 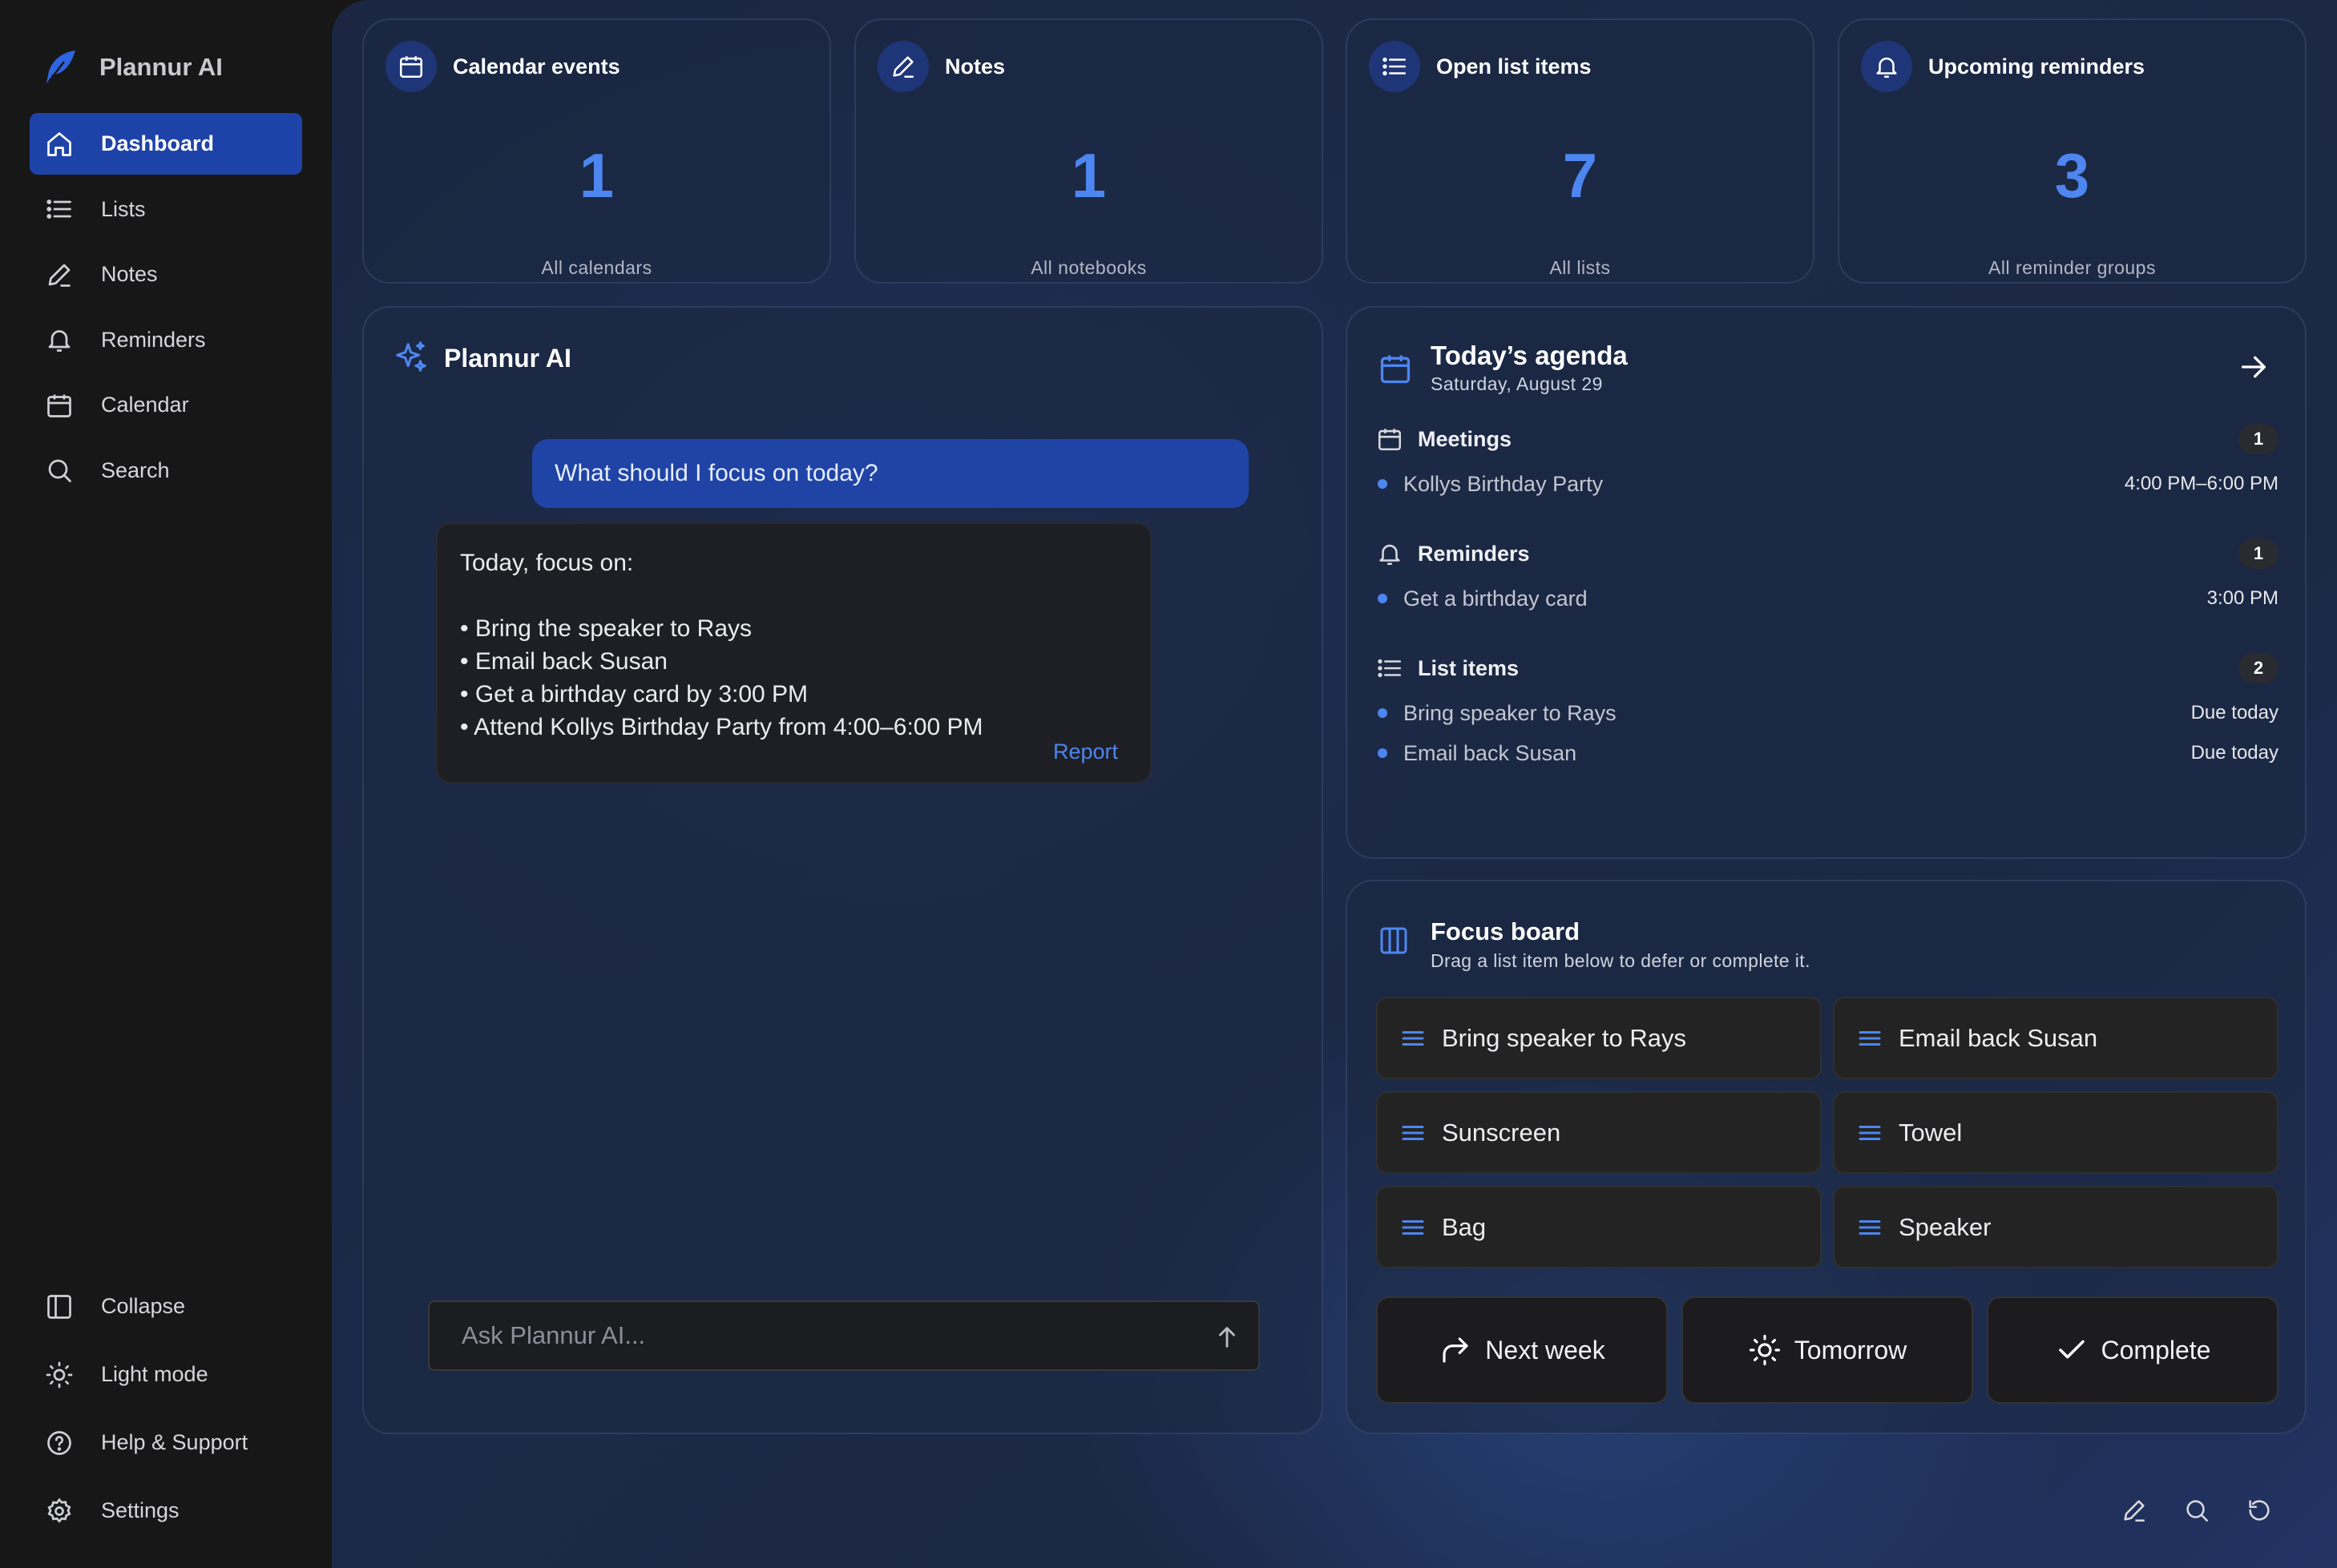 What do you see at coordinates (1394, 941) in the screenshot?
I see `columns-icon` at bounding box center [1394, 941].